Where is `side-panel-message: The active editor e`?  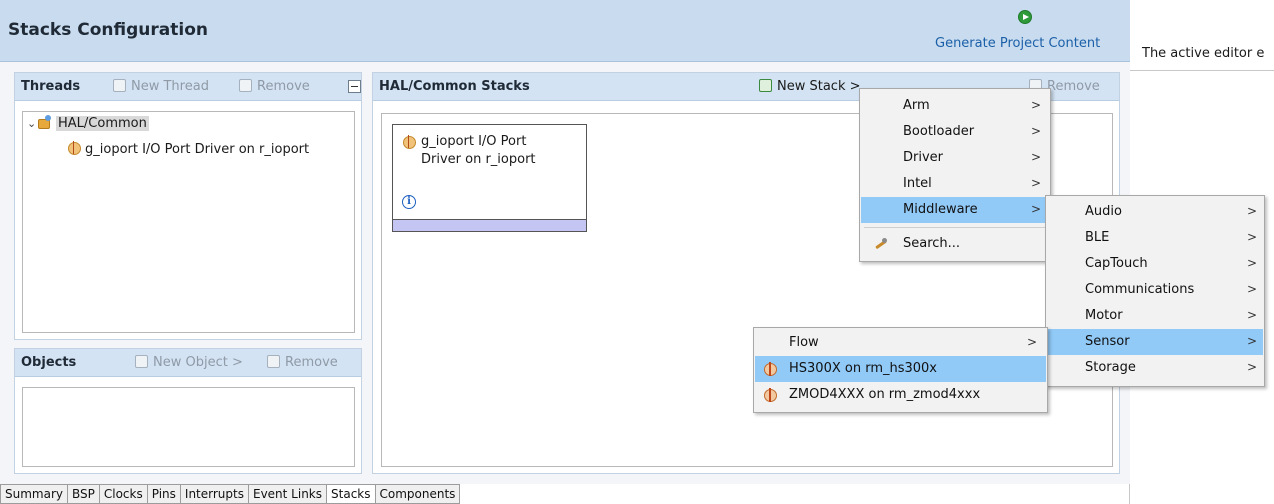 side-panel-message: The active editor e is located at coordinates (1203, 53).